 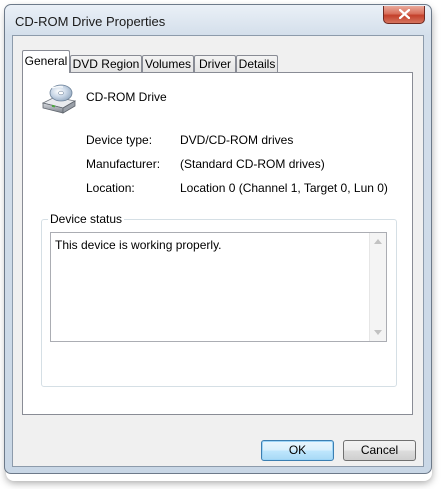 I want to click on manufacturer-label: Manufacturer:, so click(x=123, y=164).